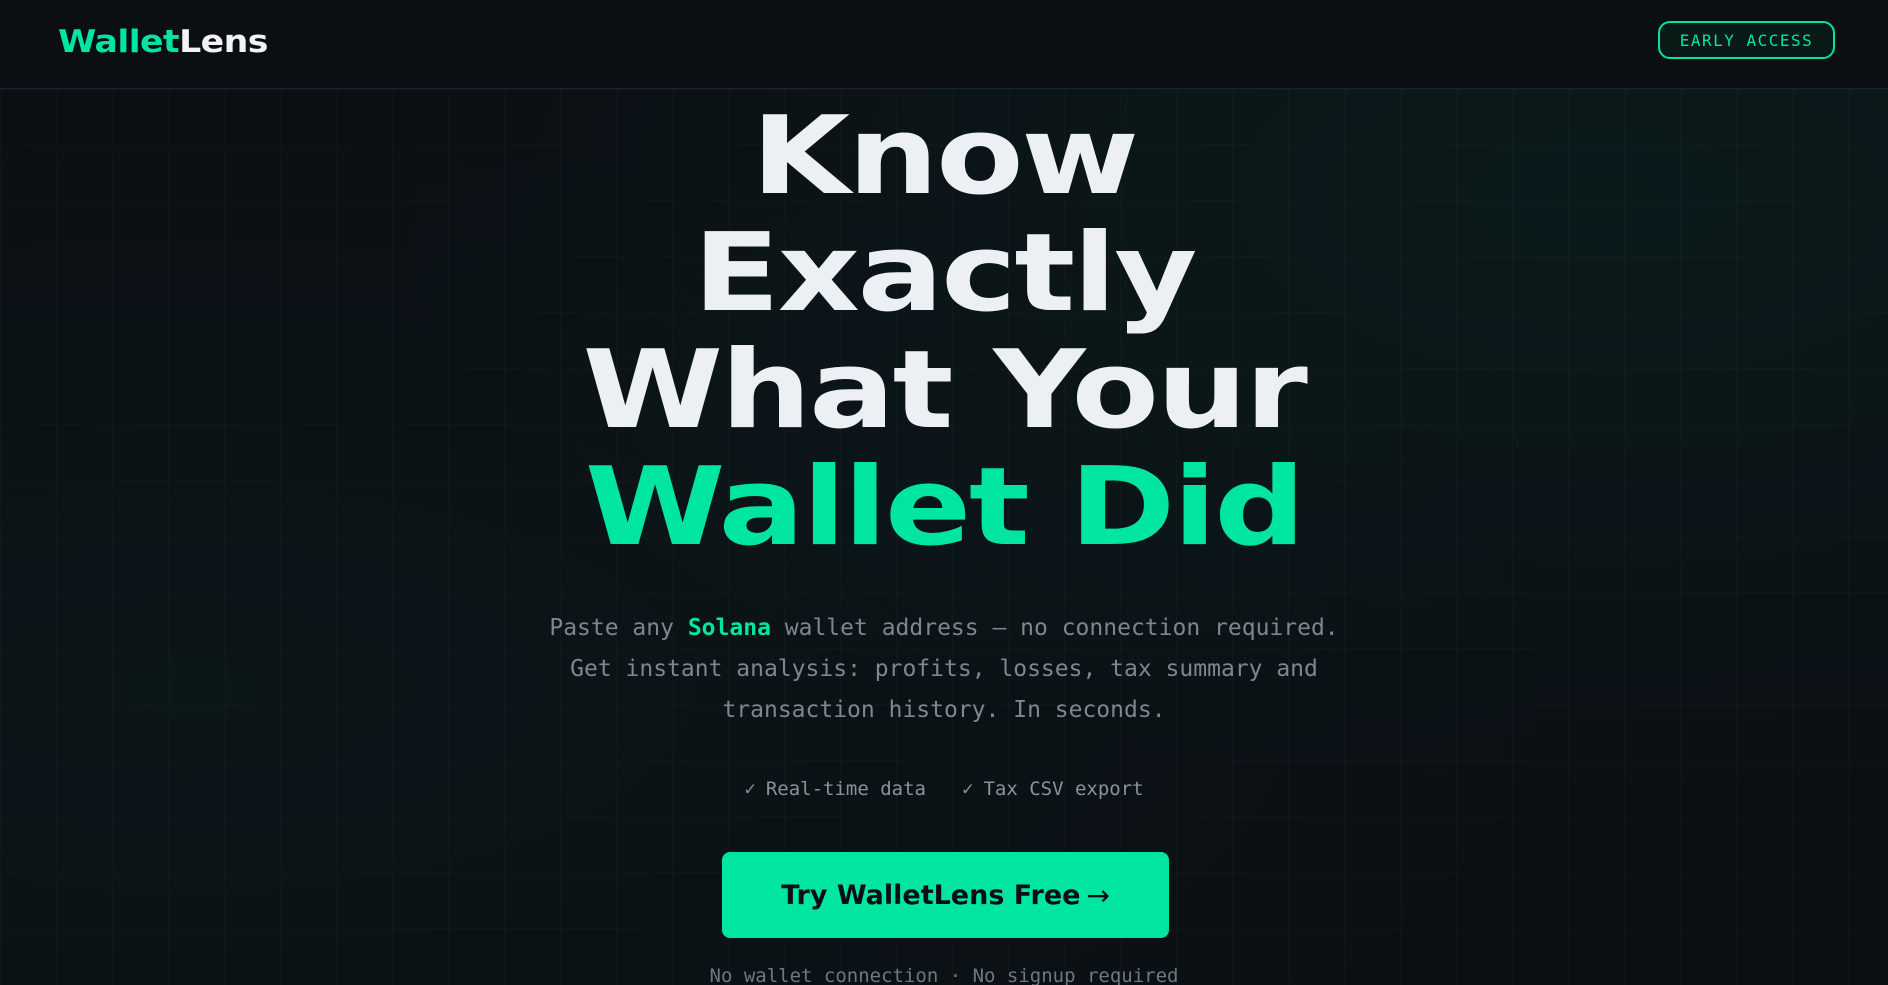 This screenshot has width=1888, height=985. What do you see at coordinates (1746, 40) in the screenshot?
I see `early-access-button: EARLY ACCESS` at bounding box center [1746, 40].